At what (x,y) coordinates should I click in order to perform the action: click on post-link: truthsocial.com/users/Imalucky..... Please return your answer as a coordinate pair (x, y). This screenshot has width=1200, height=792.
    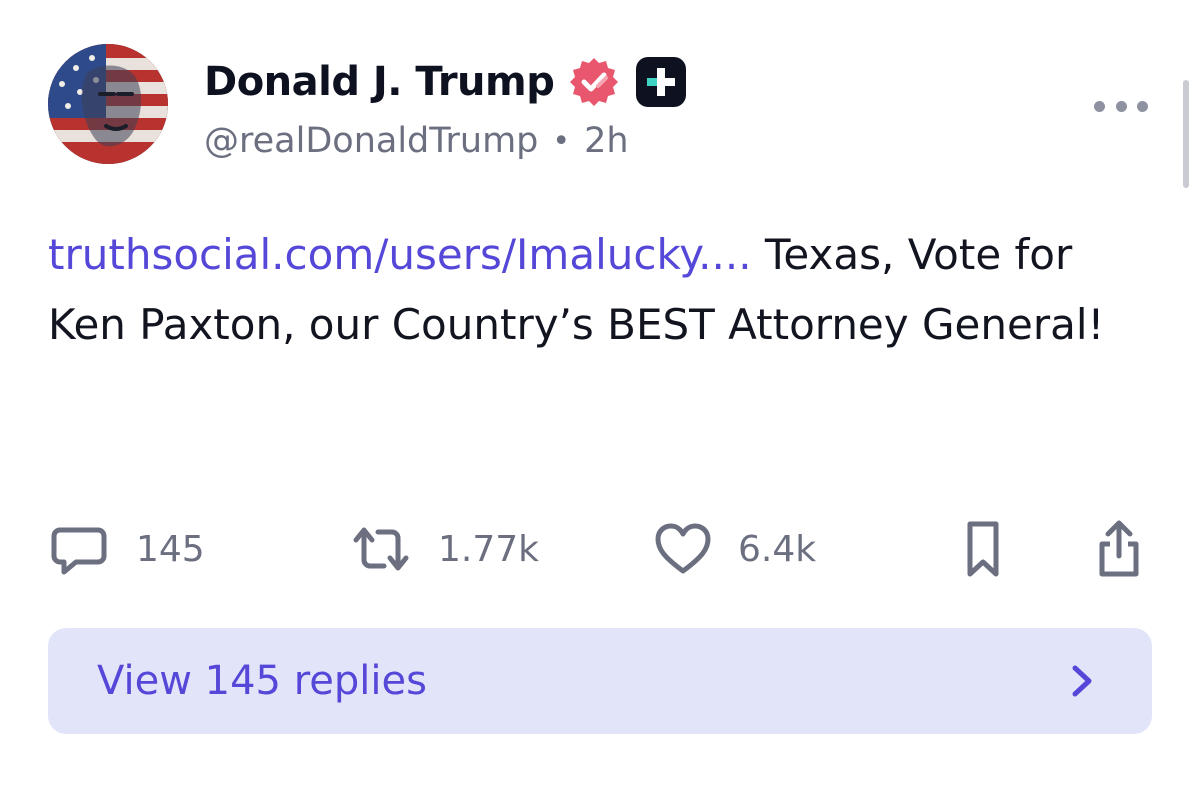
    Looking at the image, I should click on (400, 254).